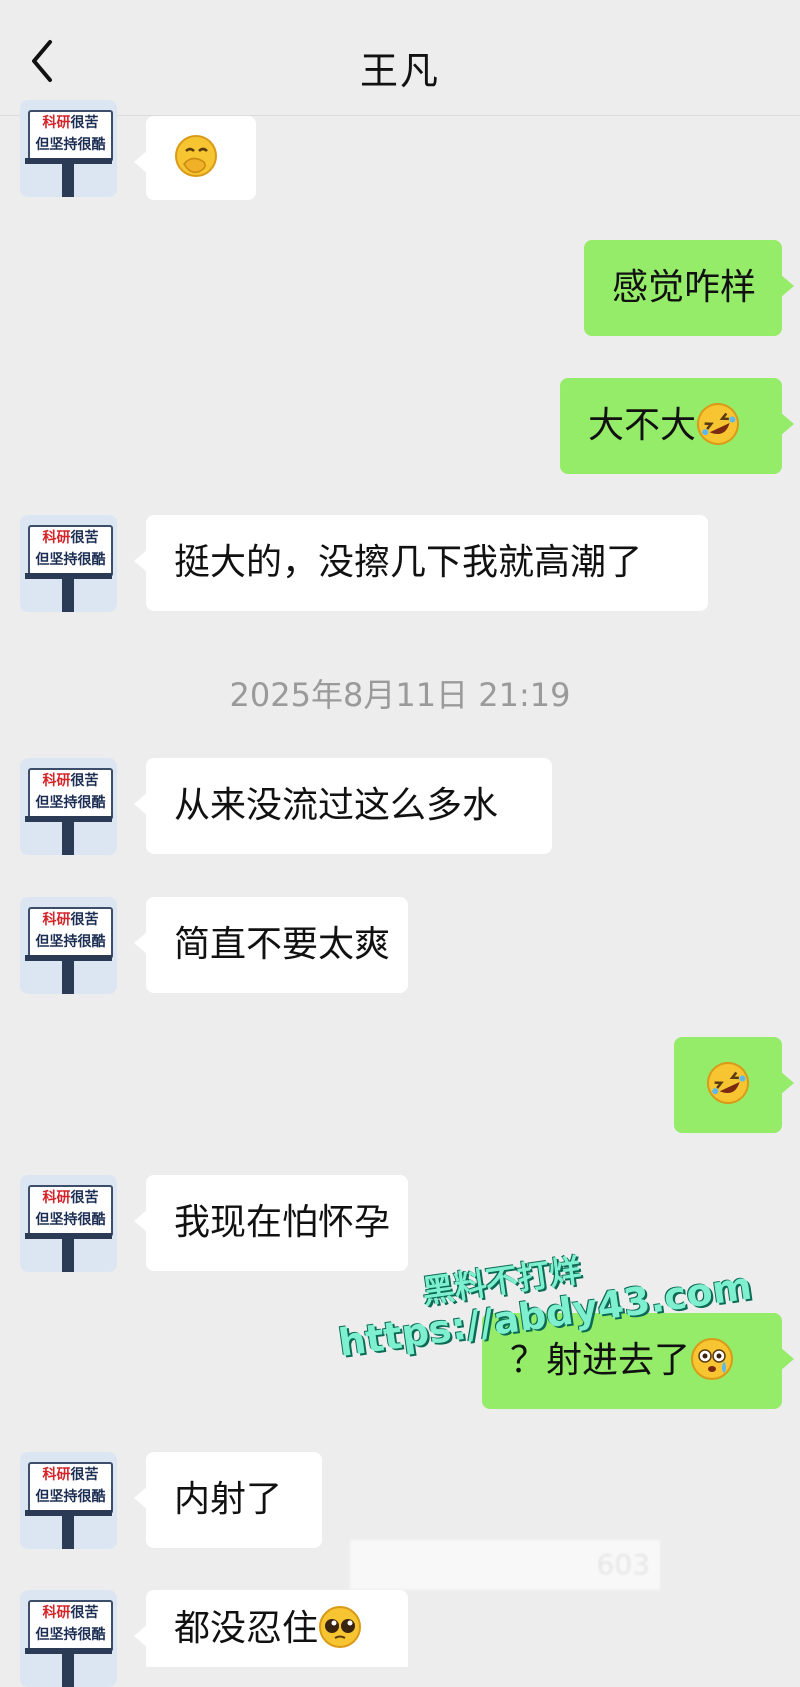 The height and width of the screenshot is (1687, 800). I want to click on message-bubble: 简直不要太爽, so click(271, 945).